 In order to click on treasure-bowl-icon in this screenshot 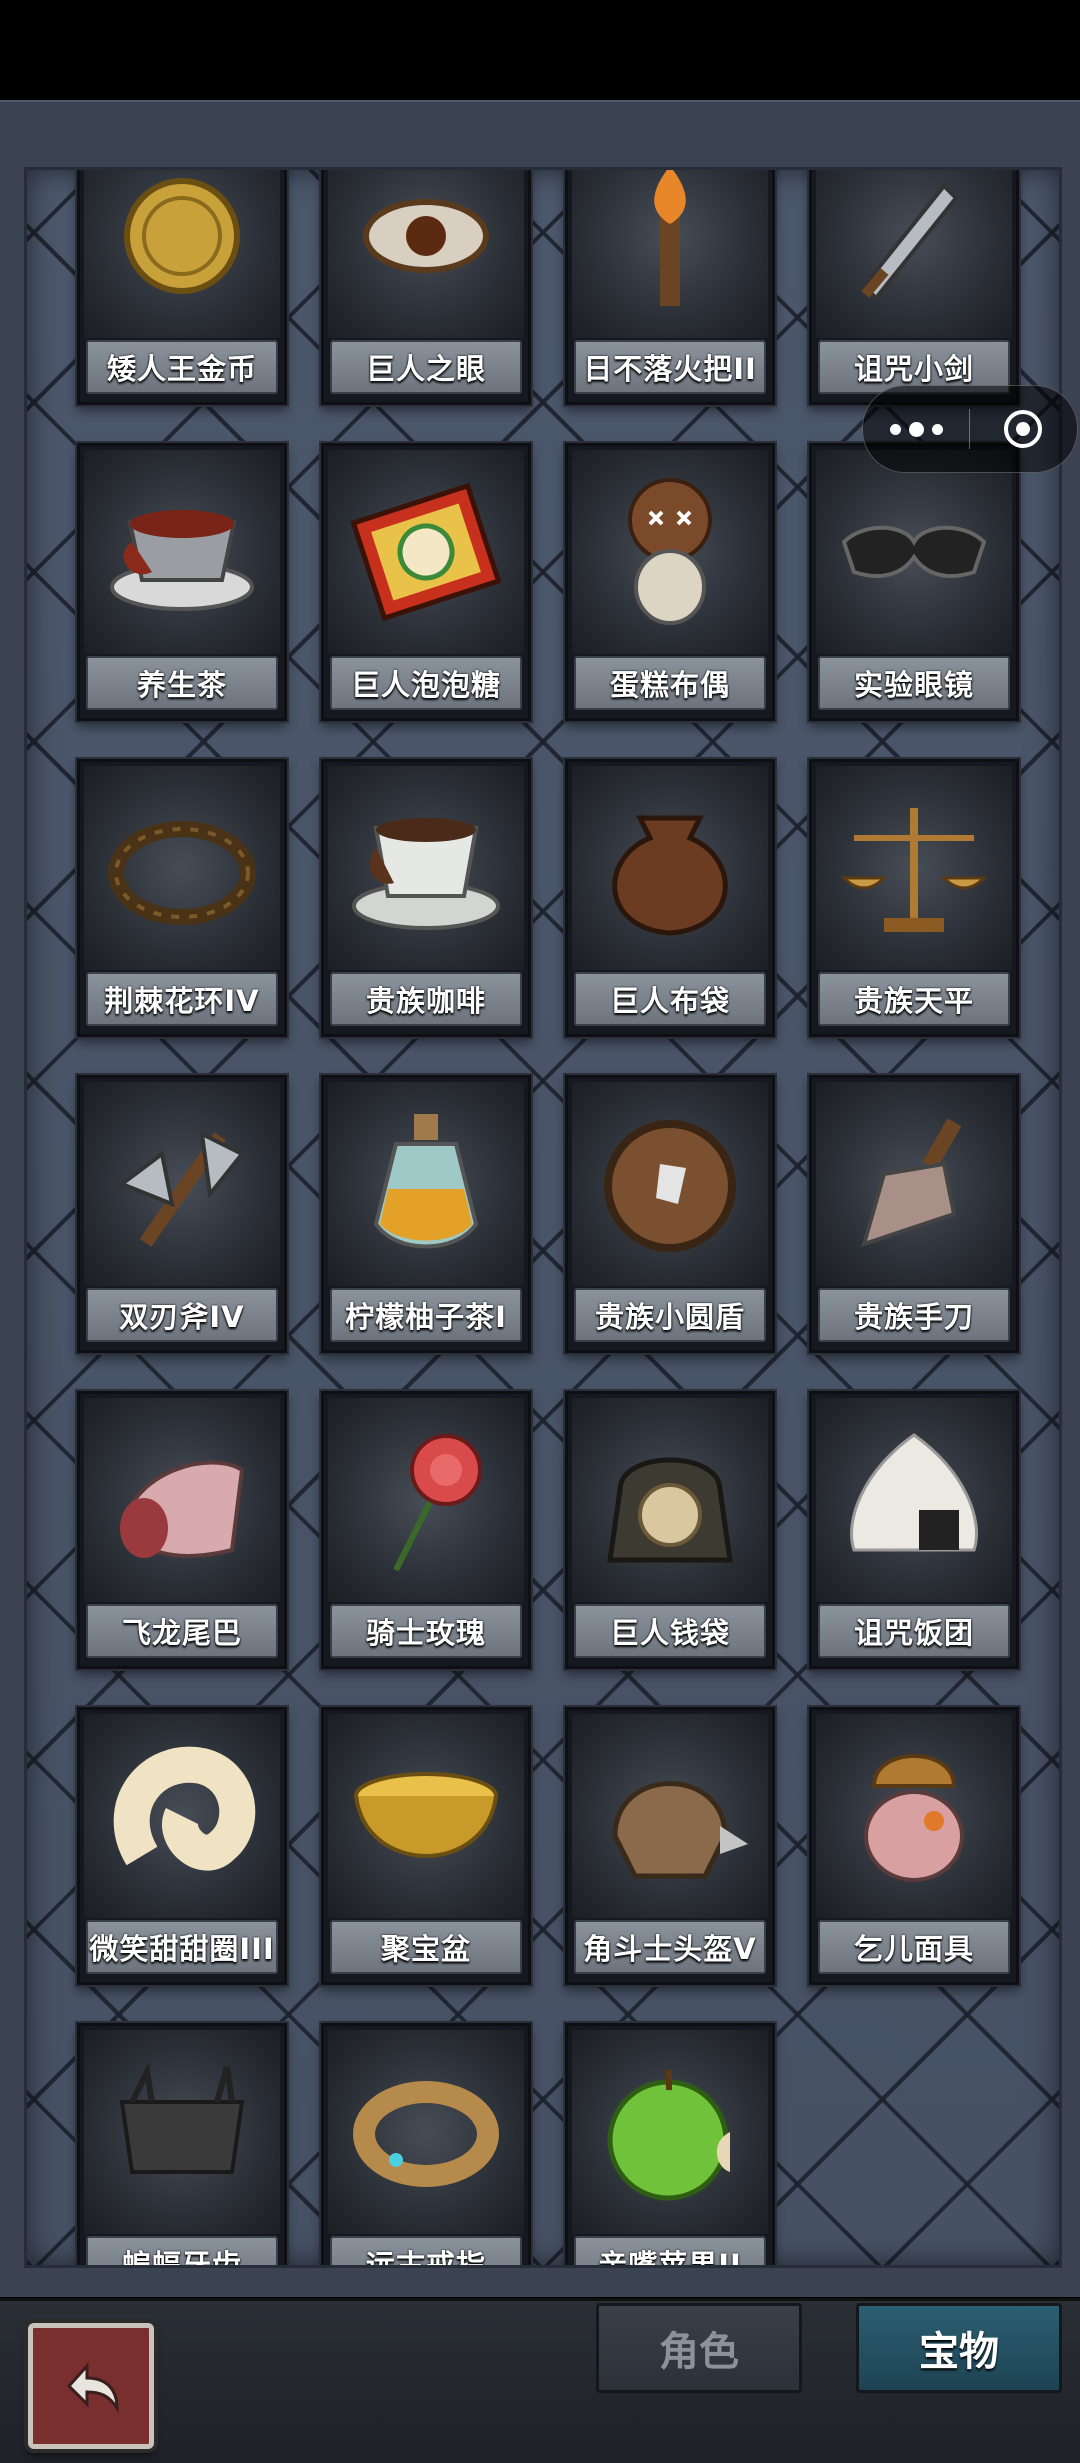, I will do `click(426, 1816)`.